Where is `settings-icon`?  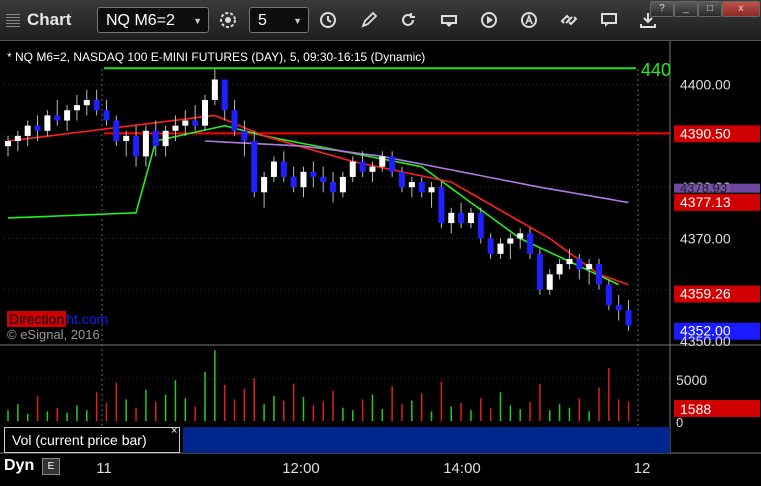
settings-icon is located at coordinates (228, 20).